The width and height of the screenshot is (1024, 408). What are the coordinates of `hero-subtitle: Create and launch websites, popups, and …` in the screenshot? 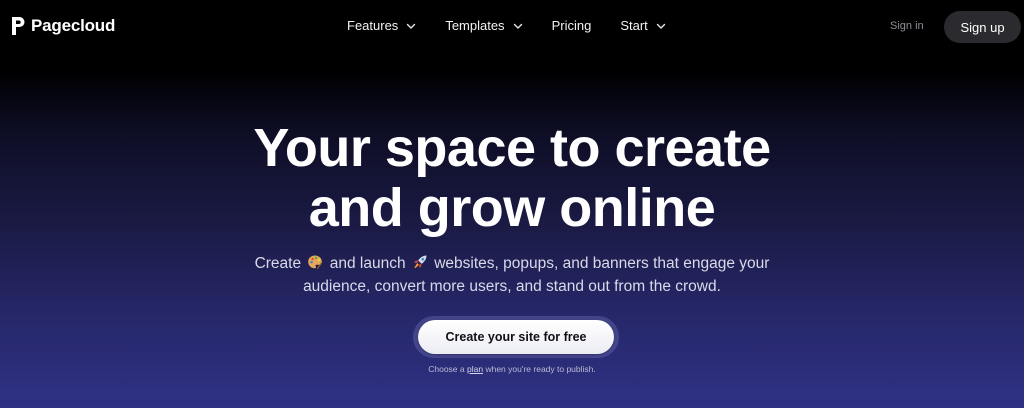 It's located at (512, 275).